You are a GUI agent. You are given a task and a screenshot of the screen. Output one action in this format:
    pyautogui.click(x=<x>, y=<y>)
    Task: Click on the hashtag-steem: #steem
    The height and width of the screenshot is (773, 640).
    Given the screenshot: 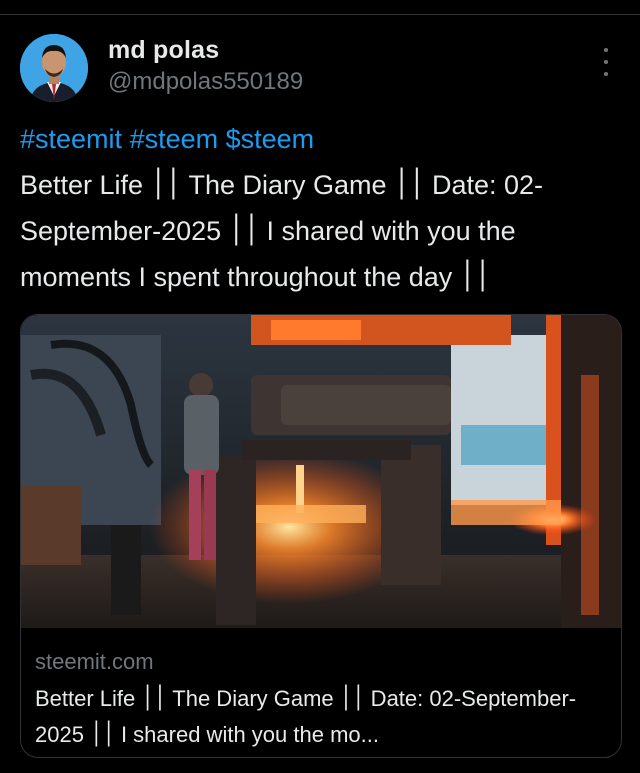 What is the action you would take?
    pyautogui.click(x=174, y=139)
    